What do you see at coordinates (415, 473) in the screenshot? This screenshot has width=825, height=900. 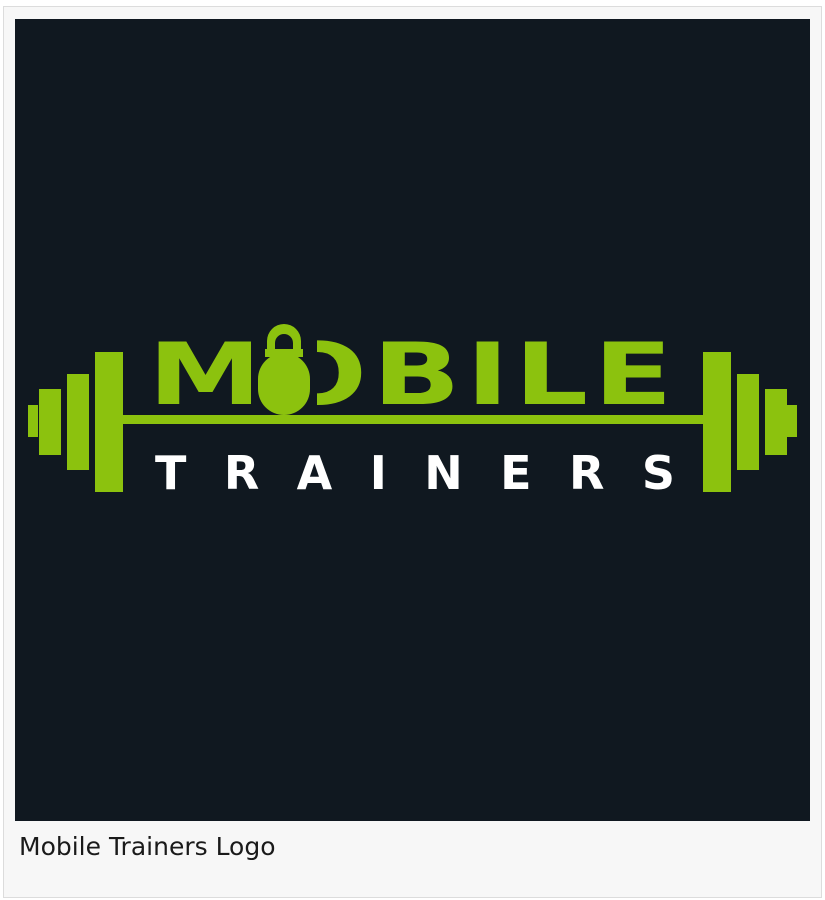 I see `logo-word-sub: TRAINERS` at bounding box center [415, 473].